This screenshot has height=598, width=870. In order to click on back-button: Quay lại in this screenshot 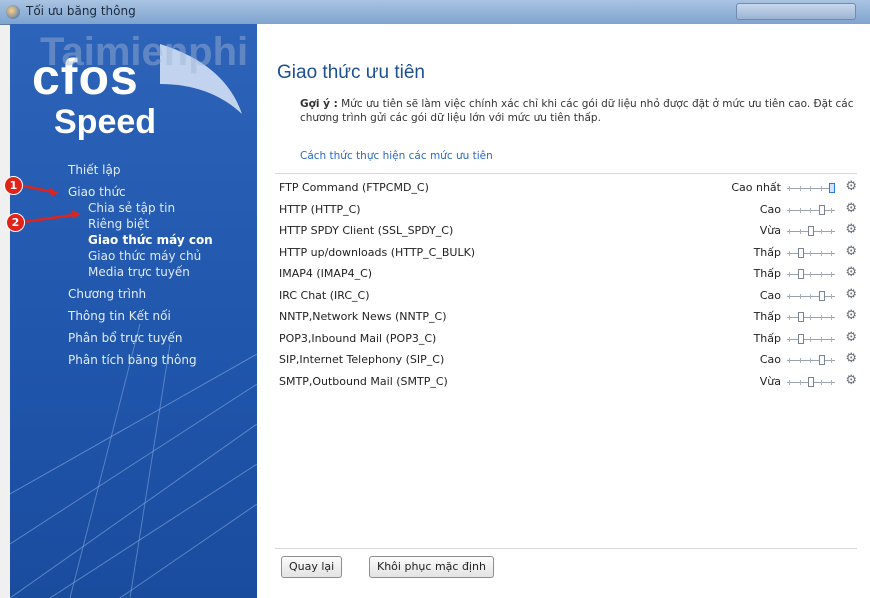, I will do `click(312, 567)`.